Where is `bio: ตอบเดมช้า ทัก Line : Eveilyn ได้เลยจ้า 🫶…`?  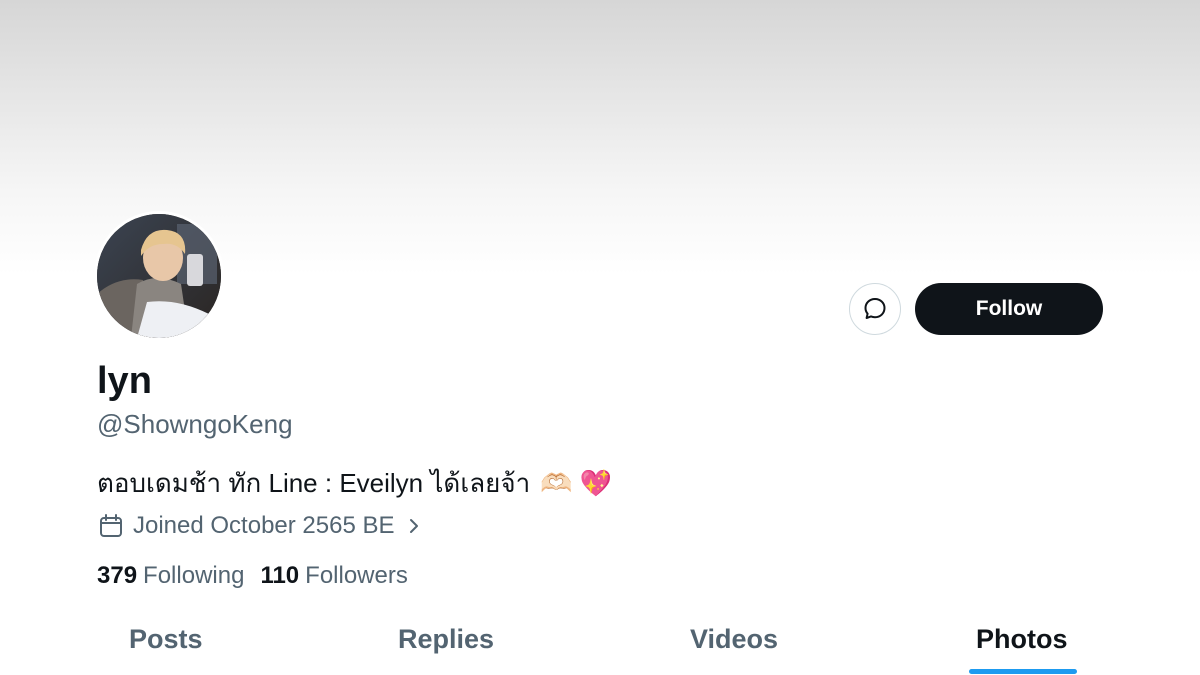
bio: ตอบเดมช้า ทัก Line : Eveilyn ได้เลยจ้า 🫶… is located at coordinates (354, 483).